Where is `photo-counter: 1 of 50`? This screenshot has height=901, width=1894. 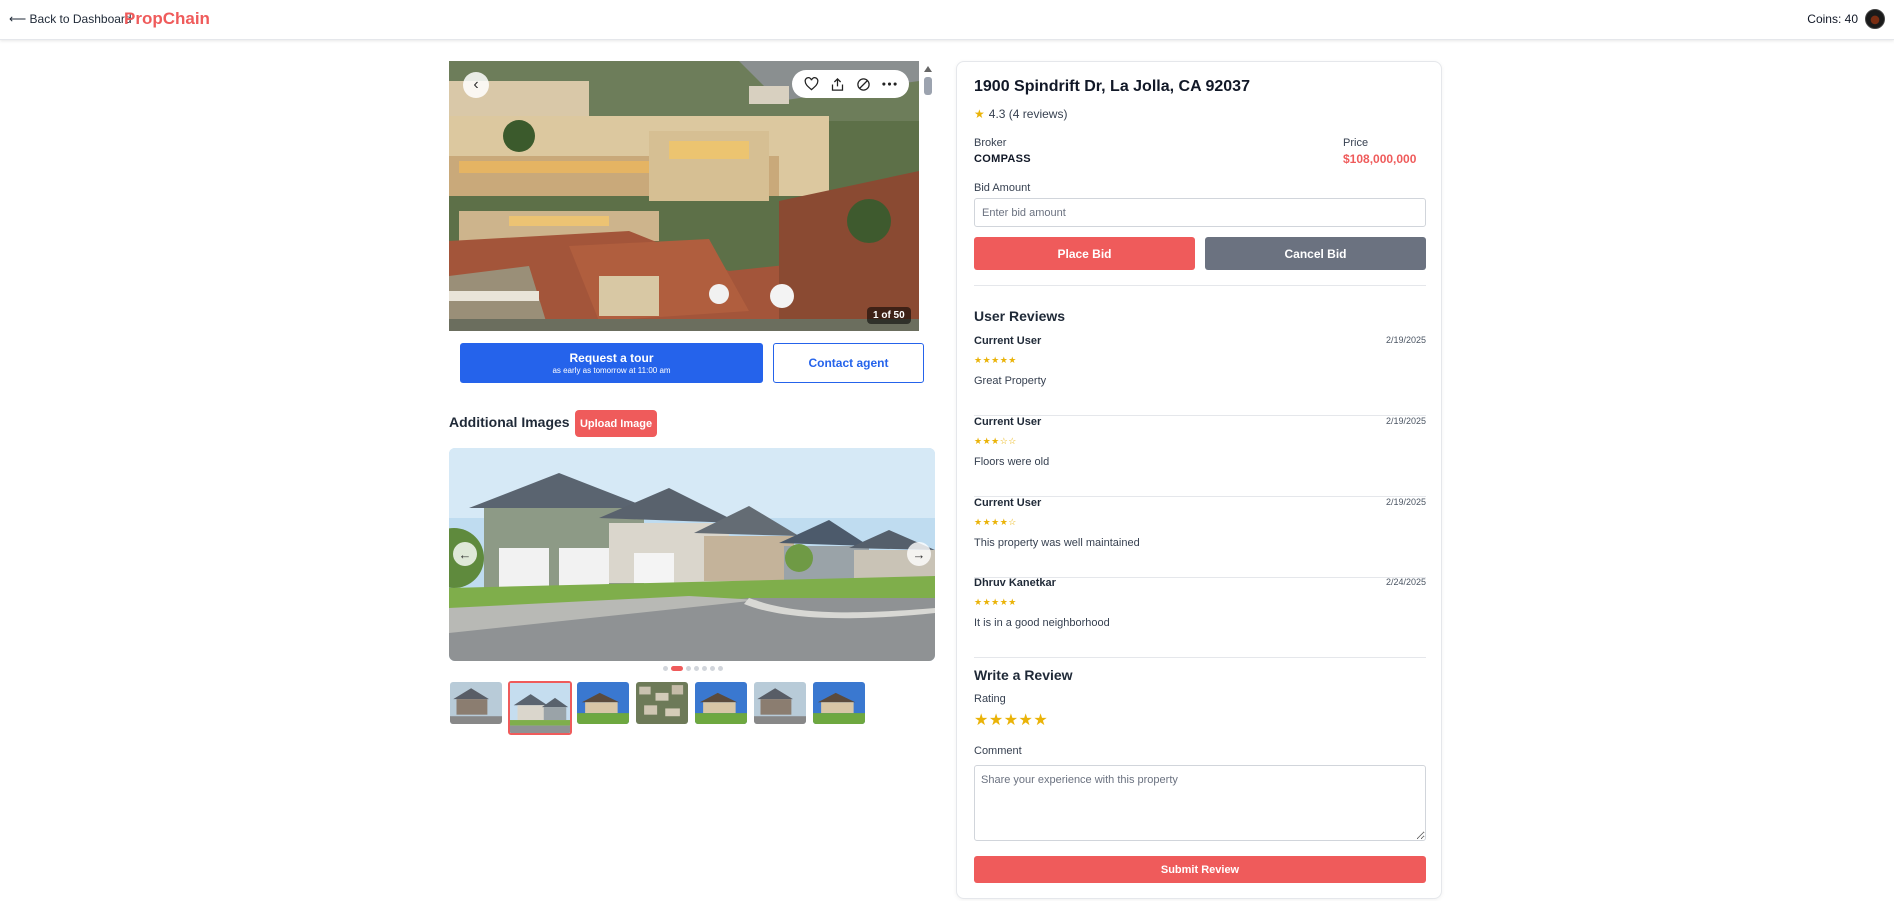
photo-counter: 1 of 50 is located at coordinates (889, 315).